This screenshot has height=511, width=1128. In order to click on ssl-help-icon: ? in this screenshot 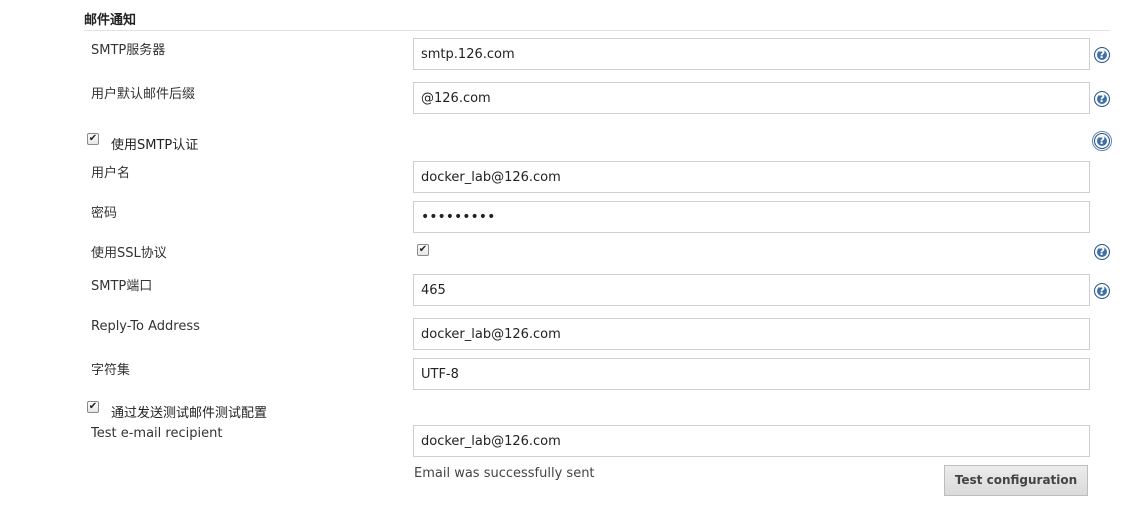, I will do `click(1102, 252)`.